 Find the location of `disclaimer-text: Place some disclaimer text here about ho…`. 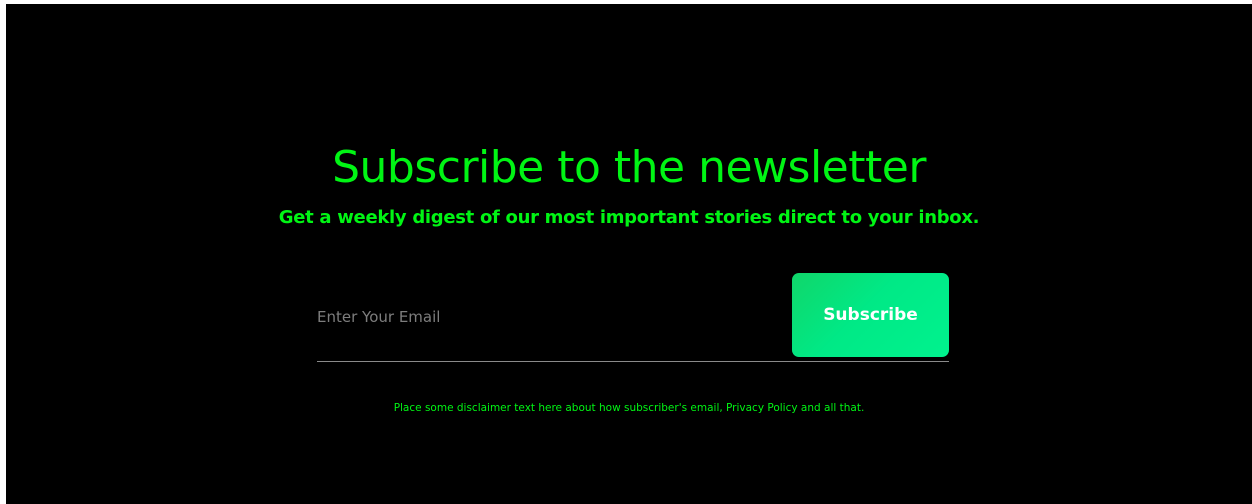

disclaimer-text: Place some disclaimer text here about ho… is located at coordinates (629, 408).